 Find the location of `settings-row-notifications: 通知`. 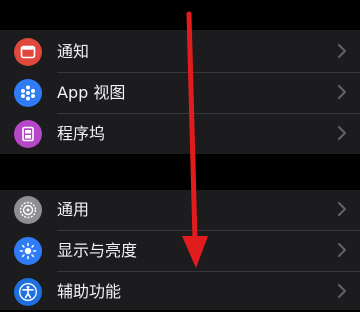

settings-row-notifications: 通知 is located at coordinates (180, 52).